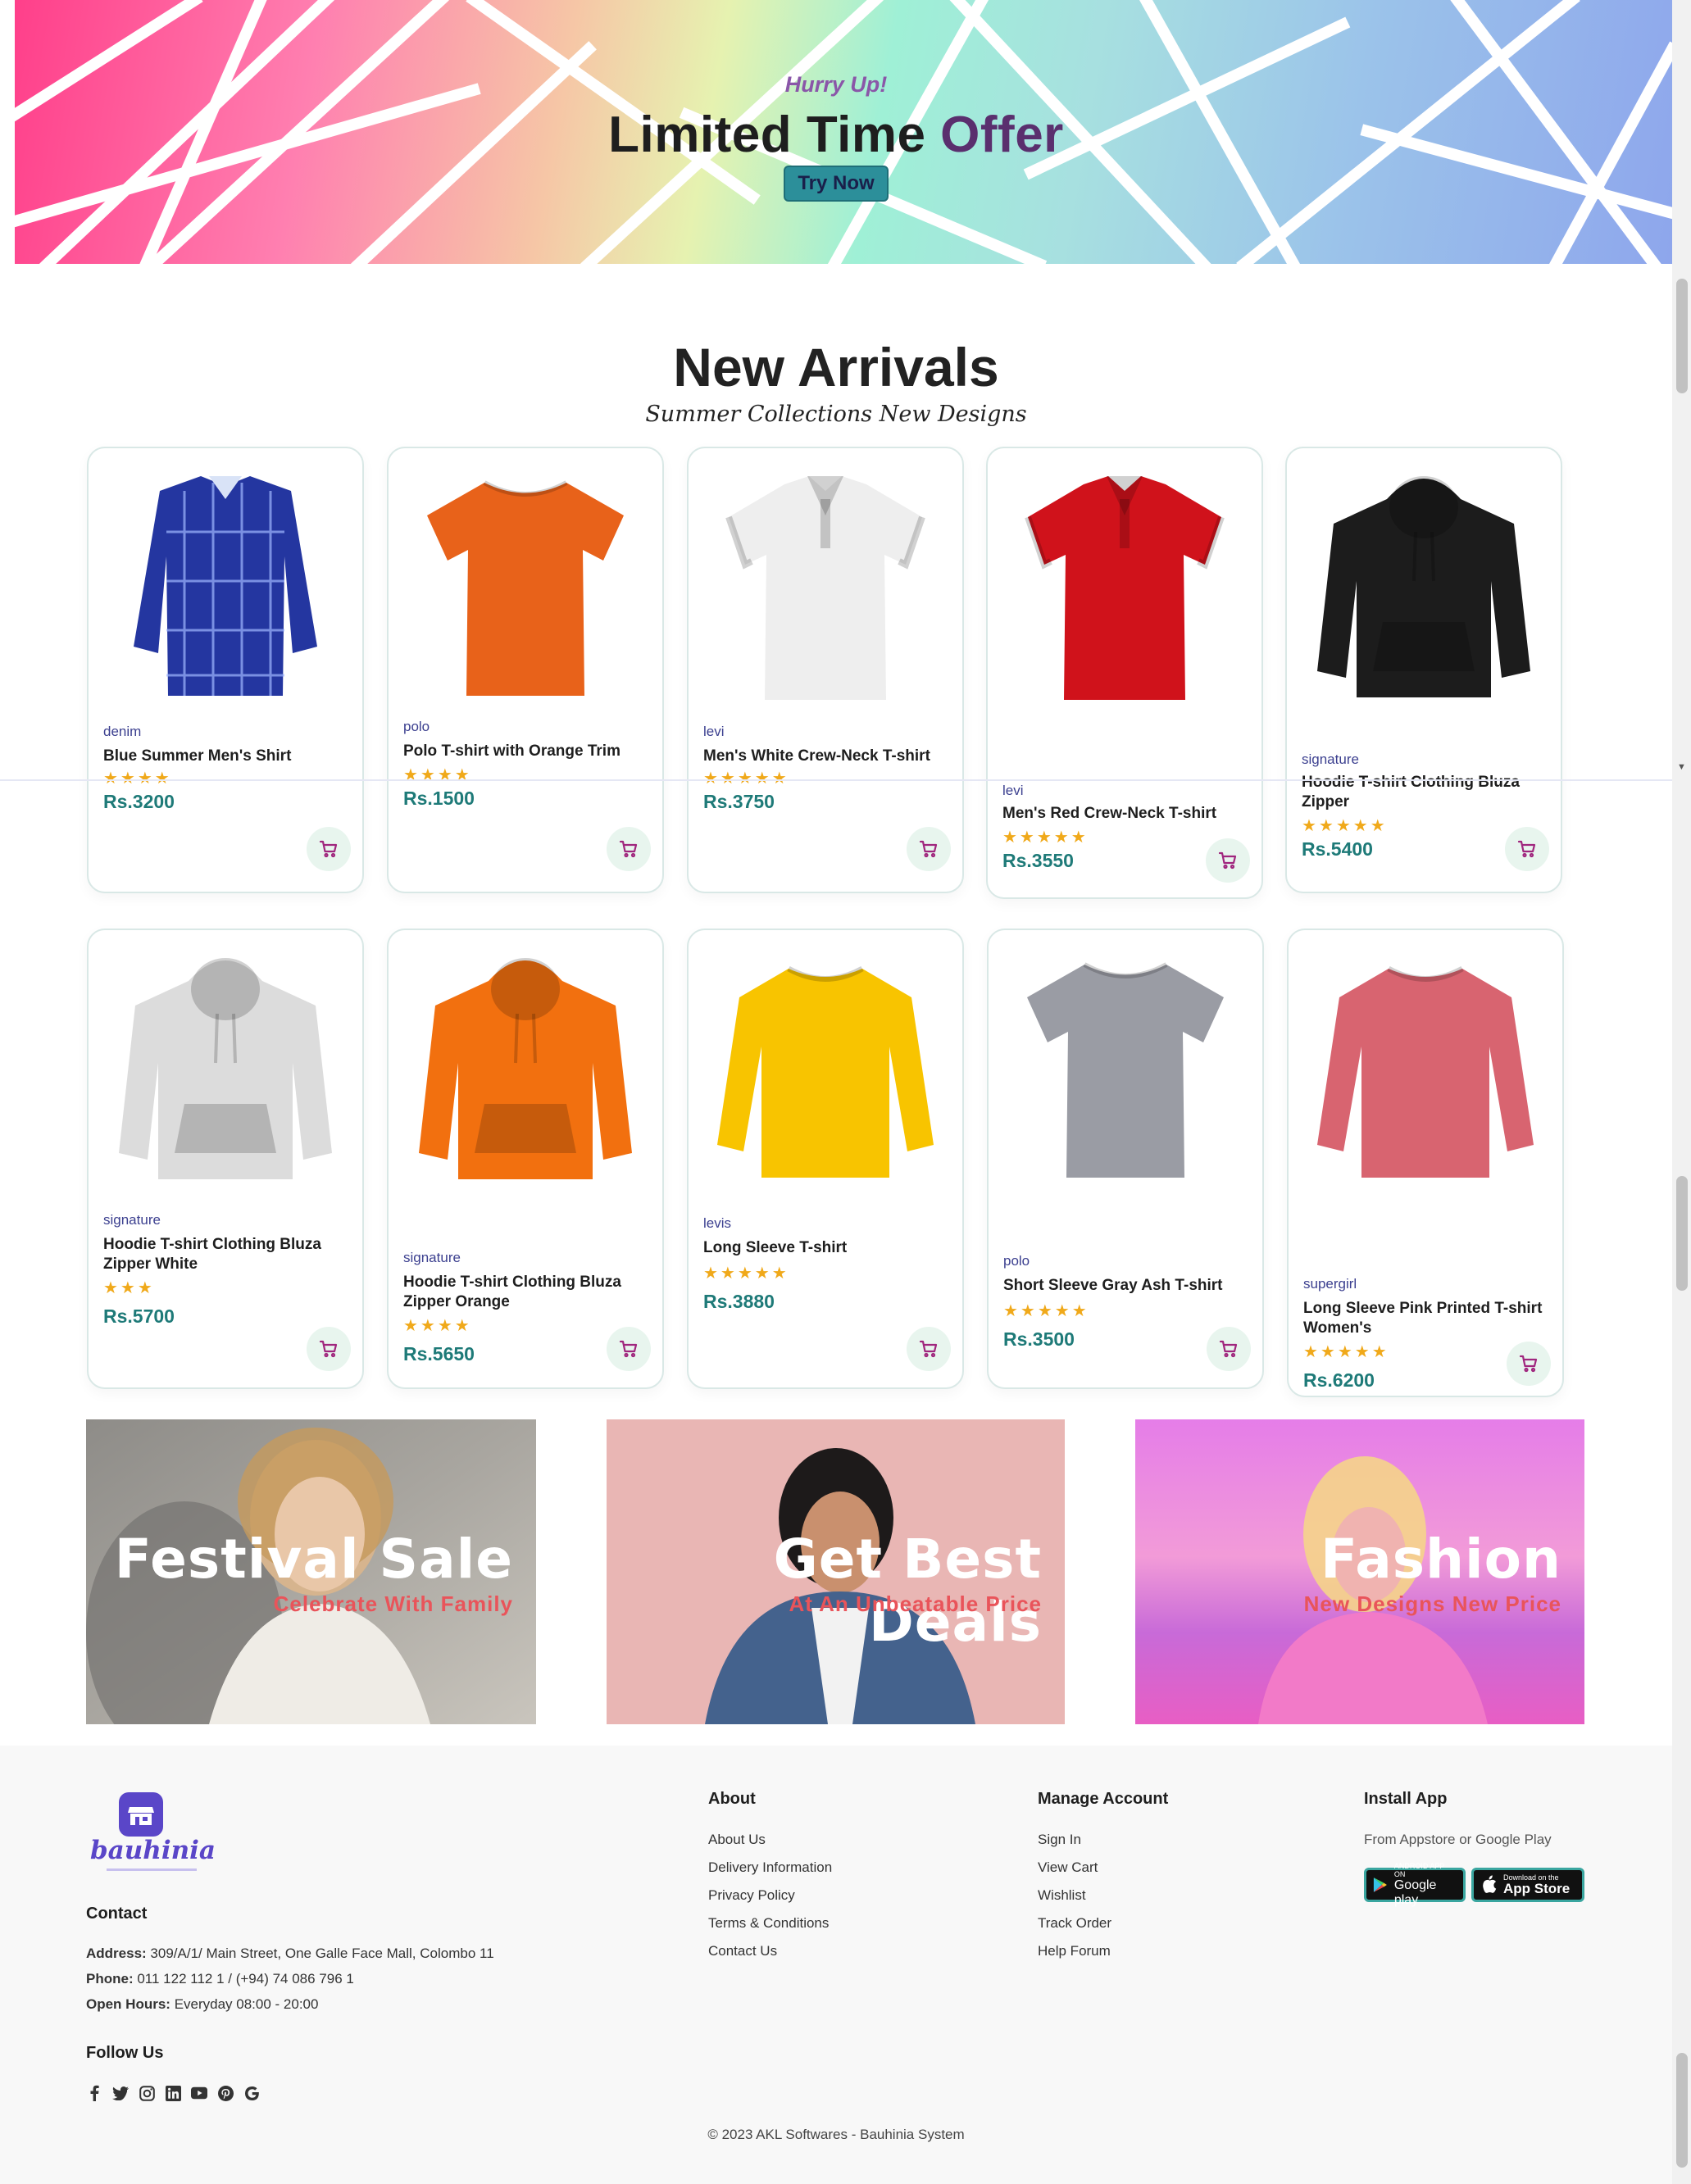  Describe the element at coordinates (139, 1316) in the screenshot. I see `product-price: Rs.5700` at that location.